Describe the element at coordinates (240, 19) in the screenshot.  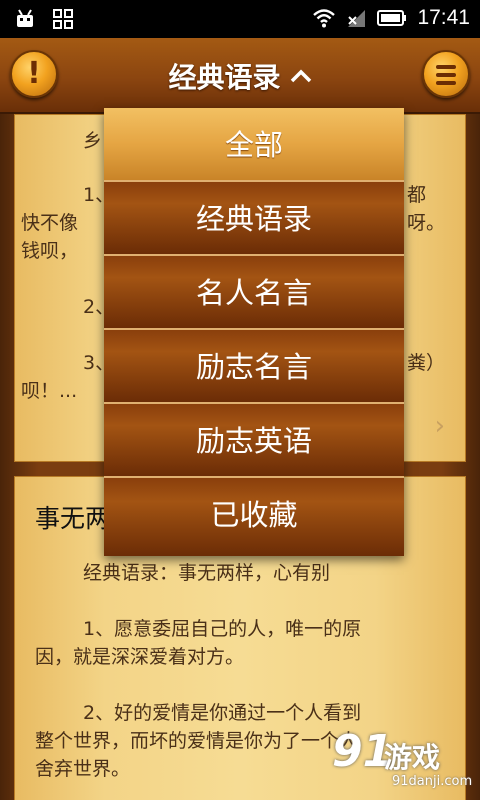
I see `status-bar: 17:41` at that location.